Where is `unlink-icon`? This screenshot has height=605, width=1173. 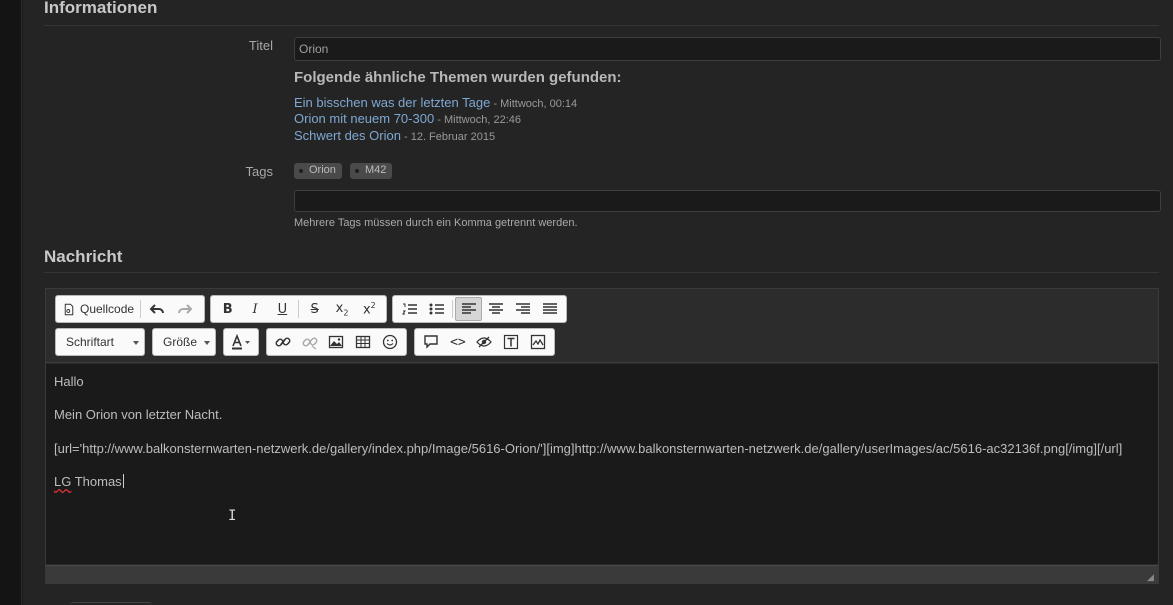 unlink-icon is located at coordinates (310, 343).